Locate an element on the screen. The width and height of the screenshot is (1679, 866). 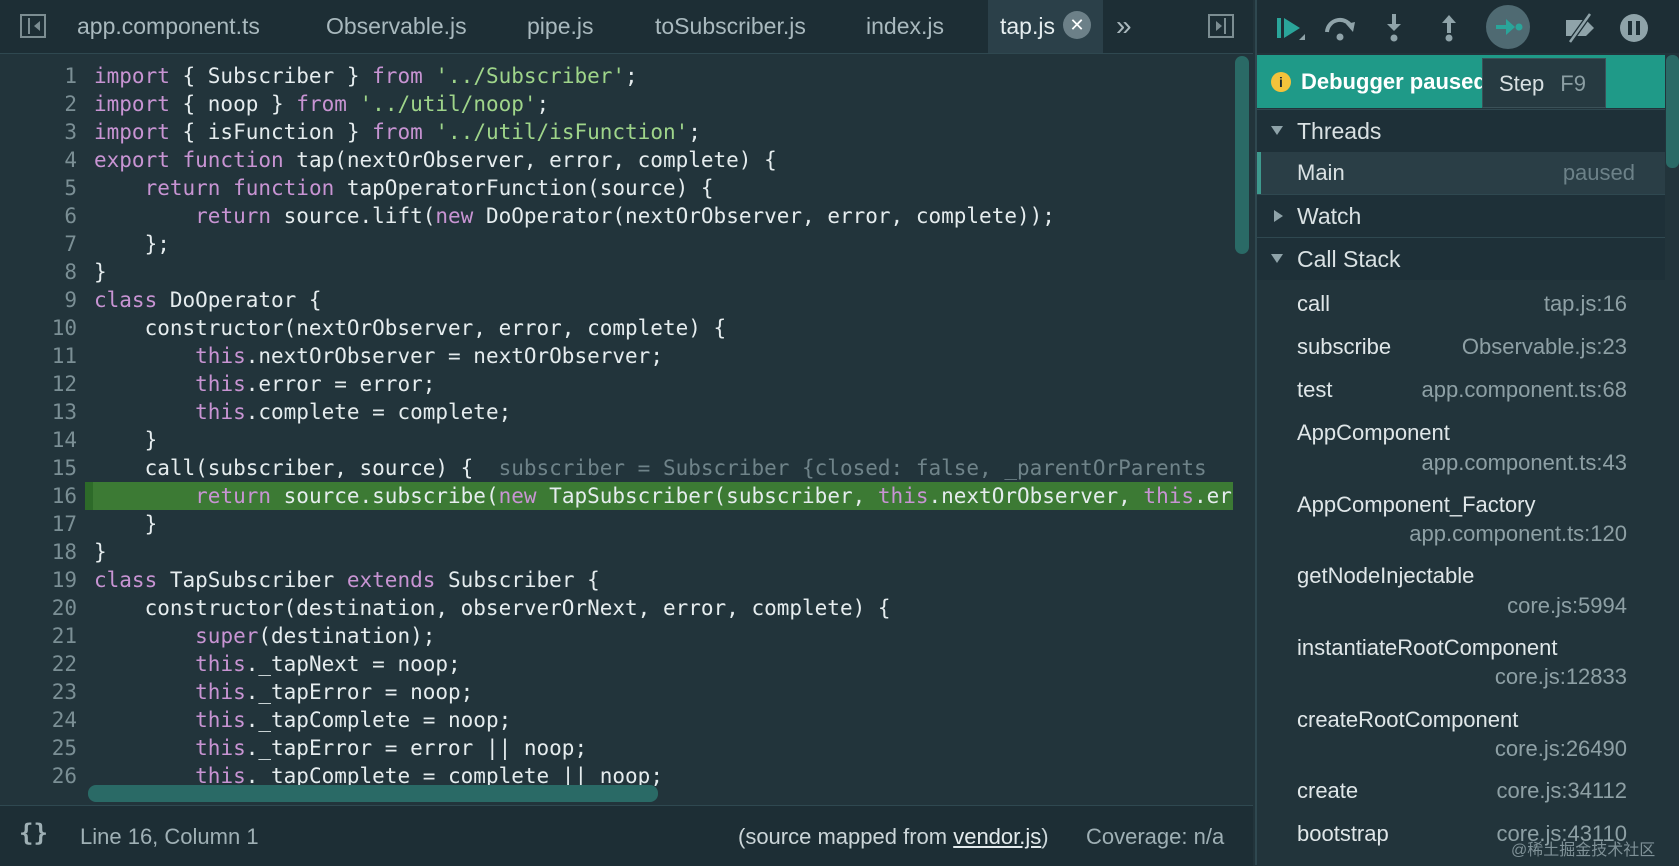
tab-index: index.js is located at coordinates (905, 26).